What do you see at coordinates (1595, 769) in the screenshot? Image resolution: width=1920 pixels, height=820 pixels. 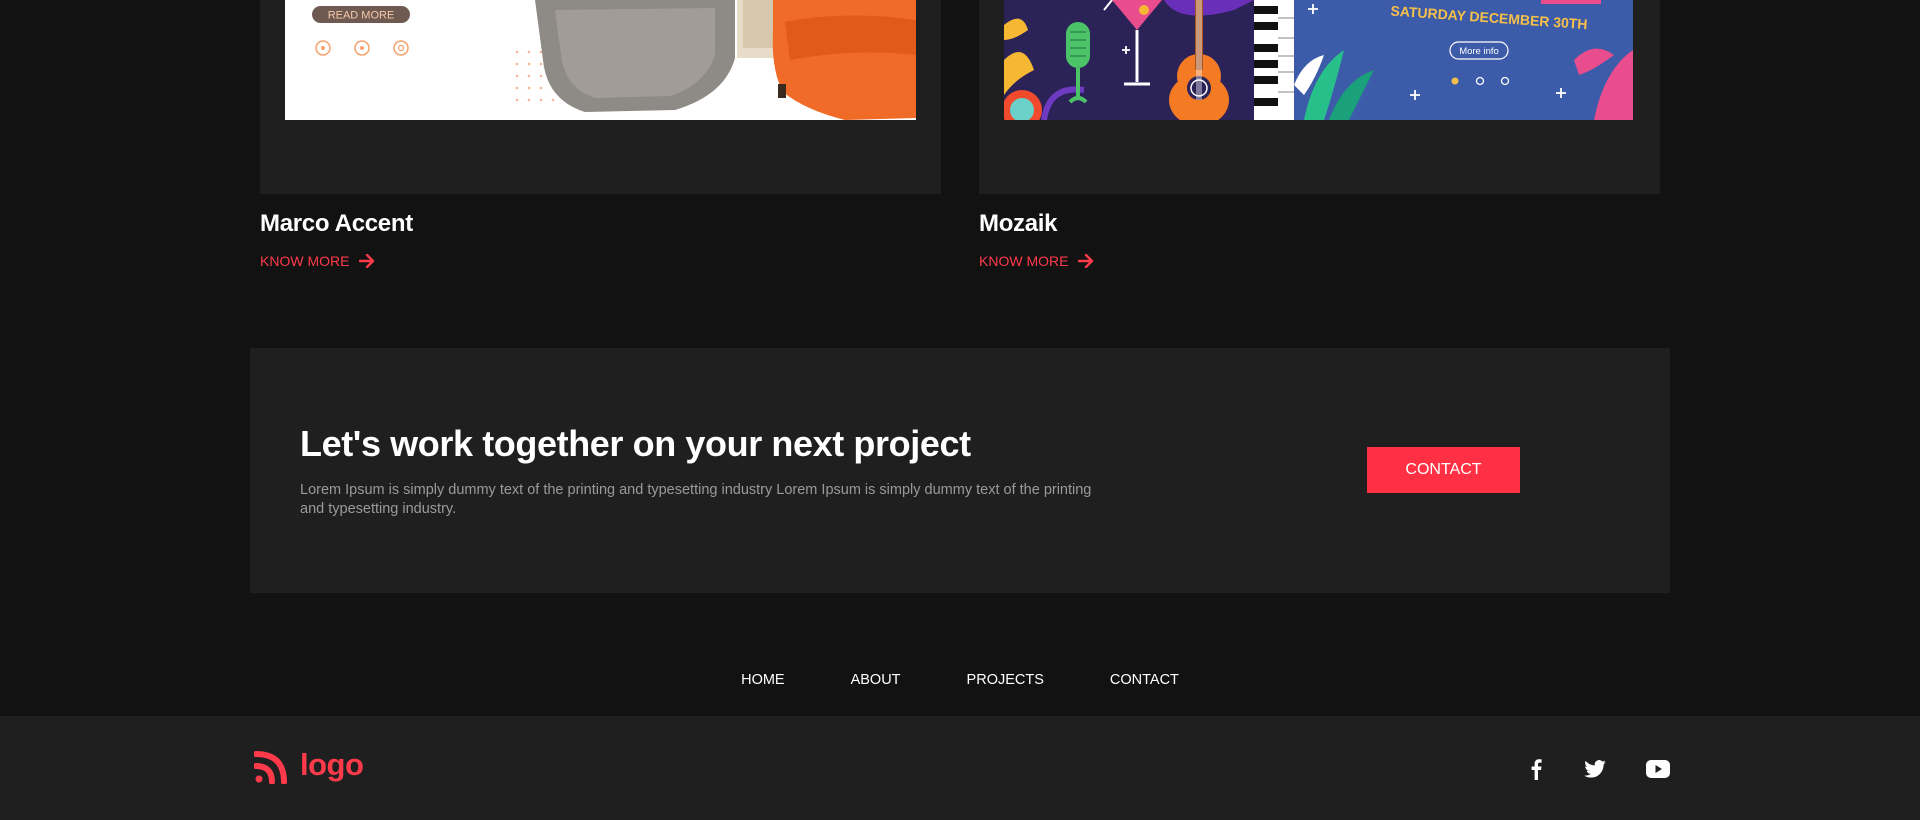 I see `twitter-icon` at bounding box center [1595, 769].